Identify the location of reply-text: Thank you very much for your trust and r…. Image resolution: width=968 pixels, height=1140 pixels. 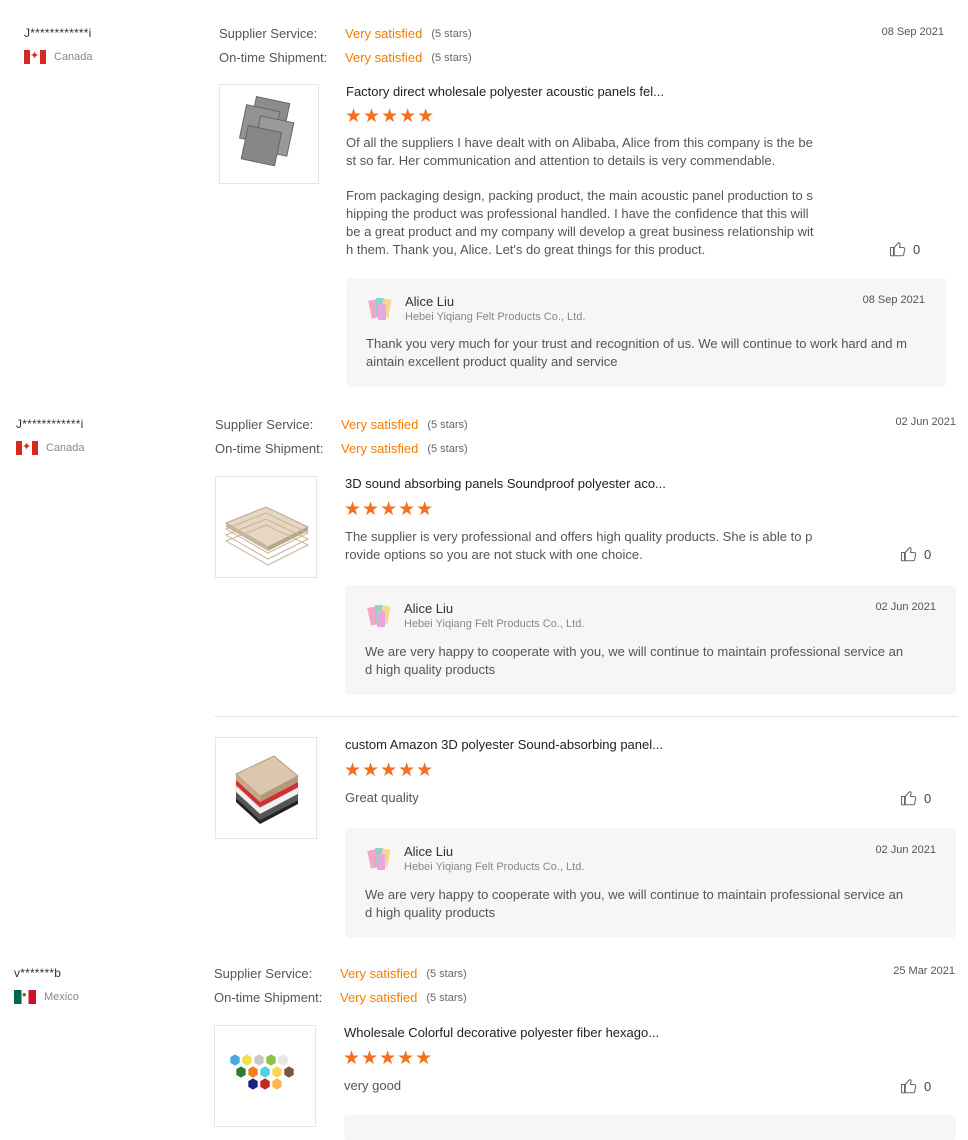
(636, 352).